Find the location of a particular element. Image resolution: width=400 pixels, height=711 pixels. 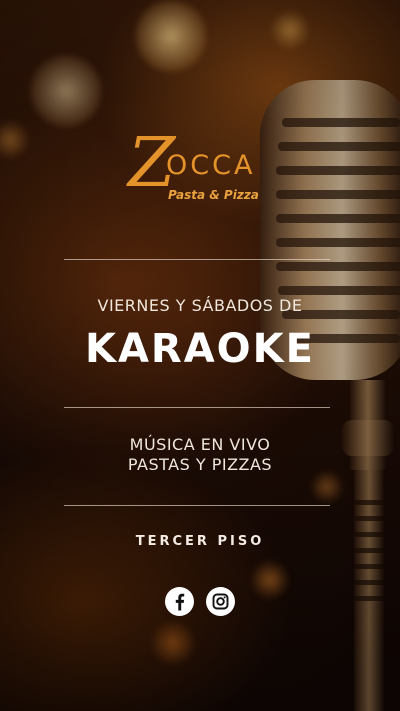

logo-tagline: Pasta & Pizza is located at coordinates (213, 195).